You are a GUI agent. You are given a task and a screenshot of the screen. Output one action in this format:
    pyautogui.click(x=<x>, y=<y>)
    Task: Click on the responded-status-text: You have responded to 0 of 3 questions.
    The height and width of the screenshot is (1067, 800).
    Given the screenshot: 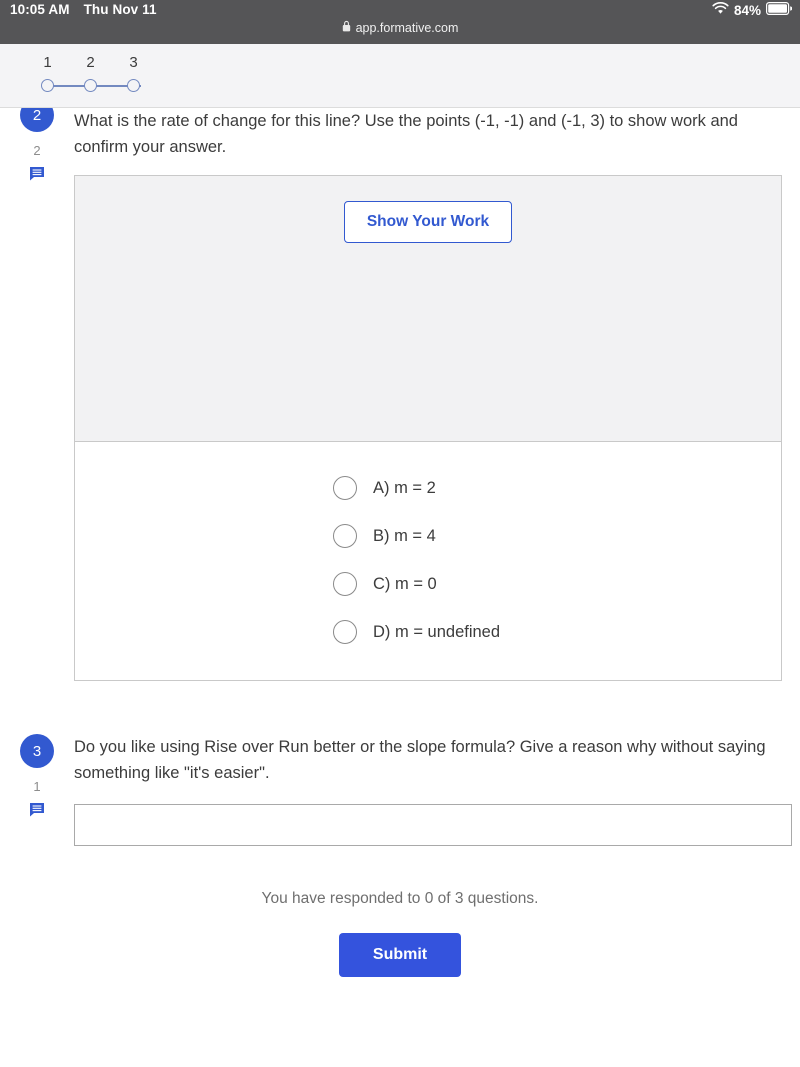 What is the action you would take?
    pyautogui.click(x=400, y=898)
    